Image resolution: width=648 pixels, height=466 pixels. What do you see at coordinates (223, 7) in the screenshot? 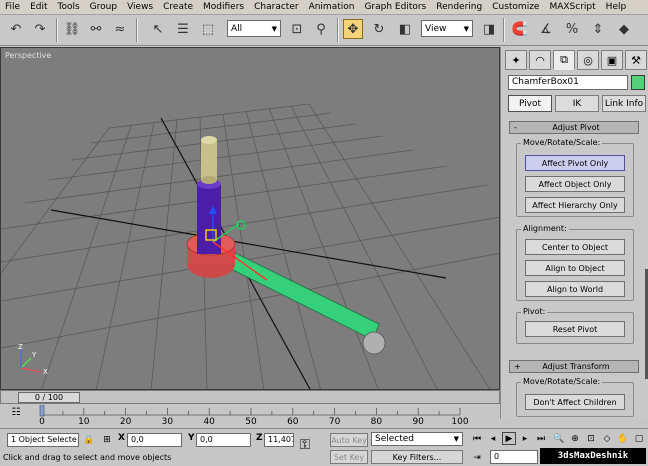
I see `menu-modifiers: Modifiers` at bounding box center [223, 7].